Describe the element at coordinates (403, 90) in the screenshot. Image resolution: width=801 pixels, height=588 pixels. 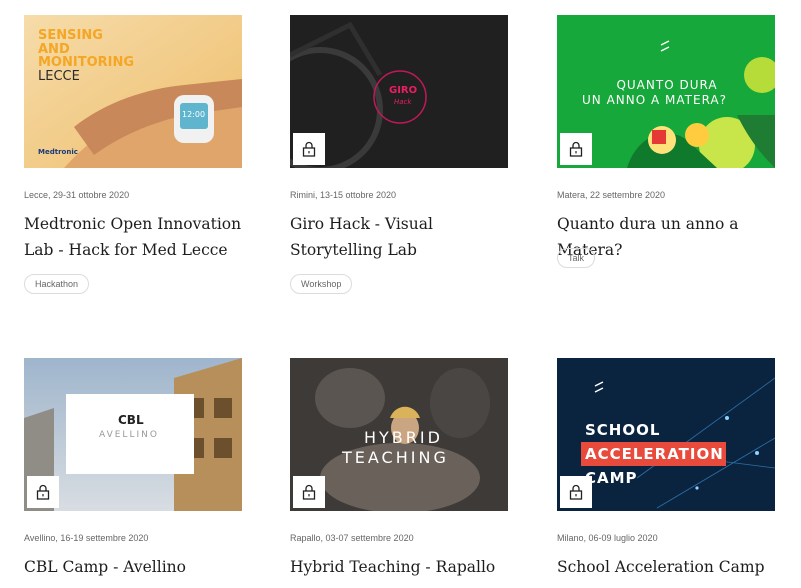
I see `giro-logo: GIRO` at that location.